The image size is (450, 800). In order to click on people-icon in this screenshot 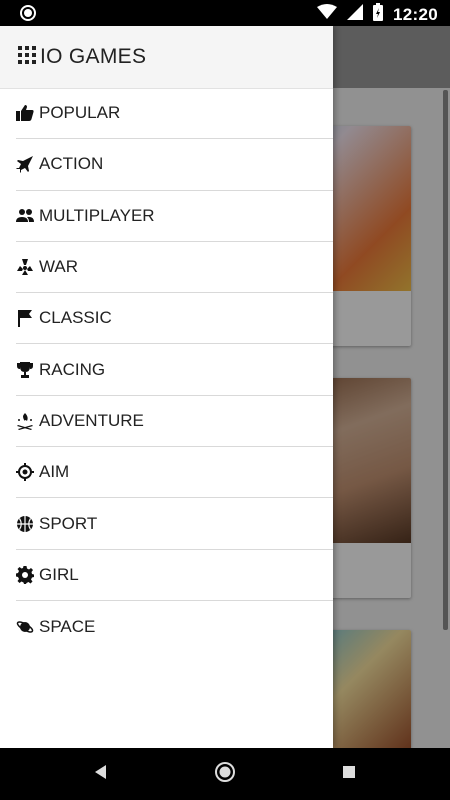, I will do `click(25, 216)`.